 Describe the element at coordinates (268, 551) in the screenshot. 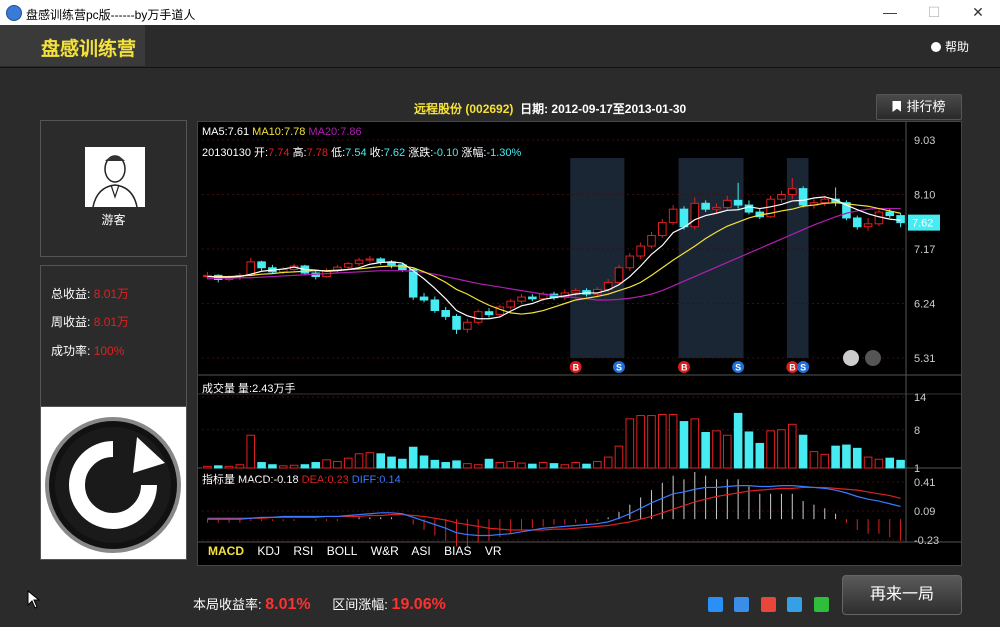

I see `tab-kdj: KDJ` at that location.